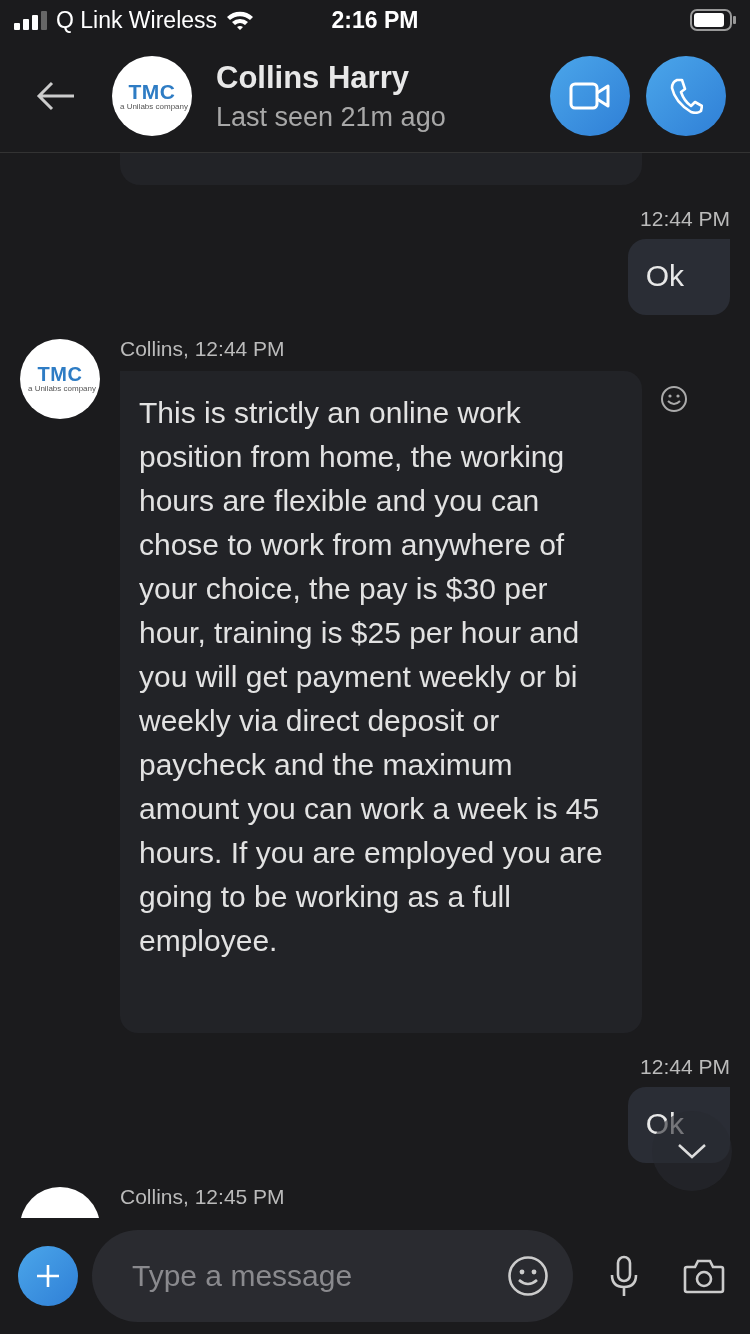 The image size is (750, 1334). I want to click on carrier-name: Q Link Wireless, so click(137, 20).